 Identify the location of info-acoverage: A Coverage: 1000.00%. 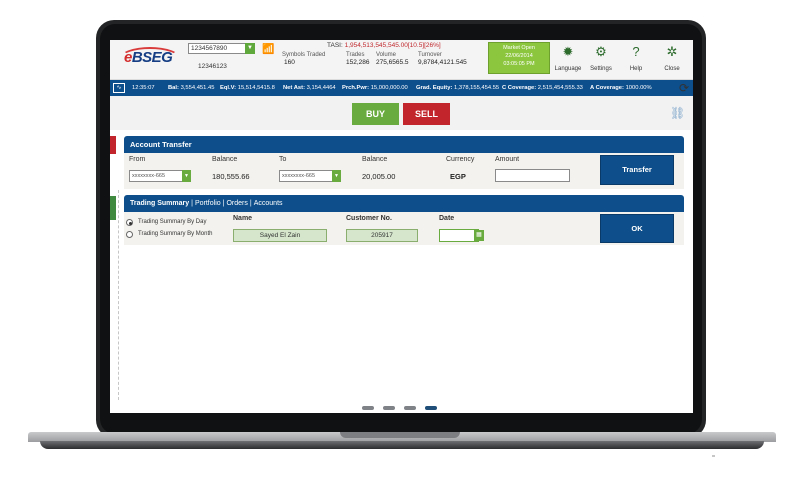
(621, 88).